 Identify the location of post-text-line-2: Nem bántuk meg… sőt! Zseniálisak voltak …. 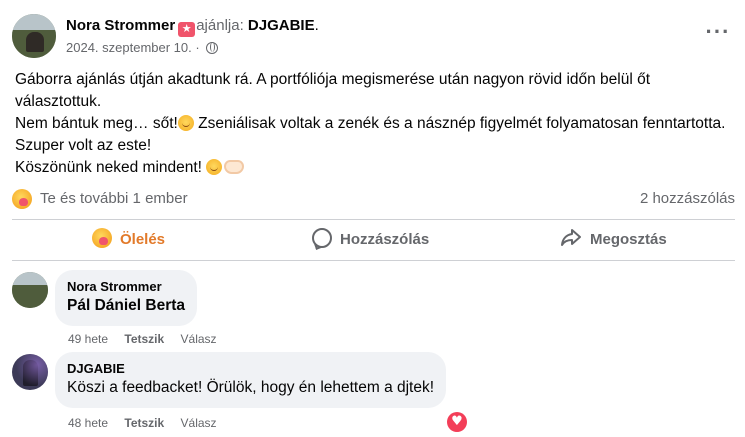
(370, 134).